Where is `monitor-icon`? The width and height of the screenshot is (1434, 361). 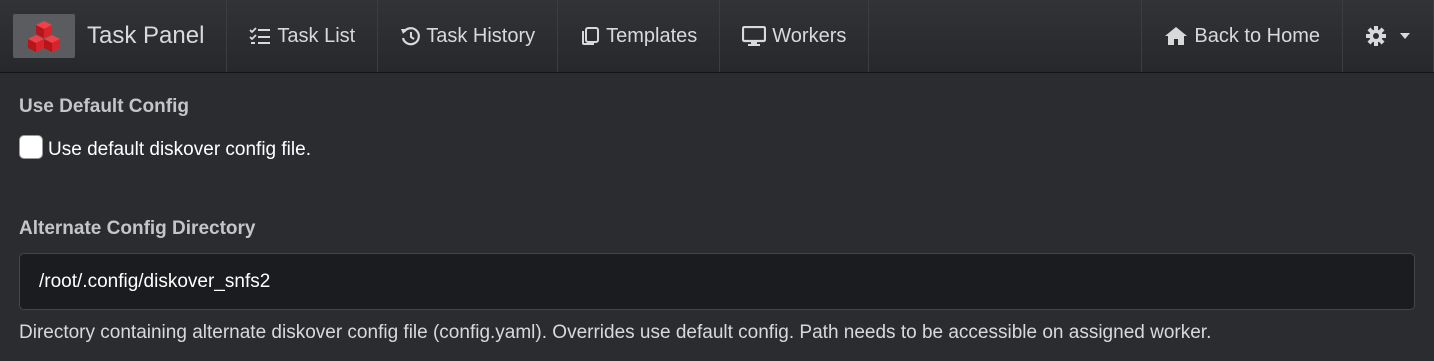
monitor-icon is located at coordinates (754, 36).